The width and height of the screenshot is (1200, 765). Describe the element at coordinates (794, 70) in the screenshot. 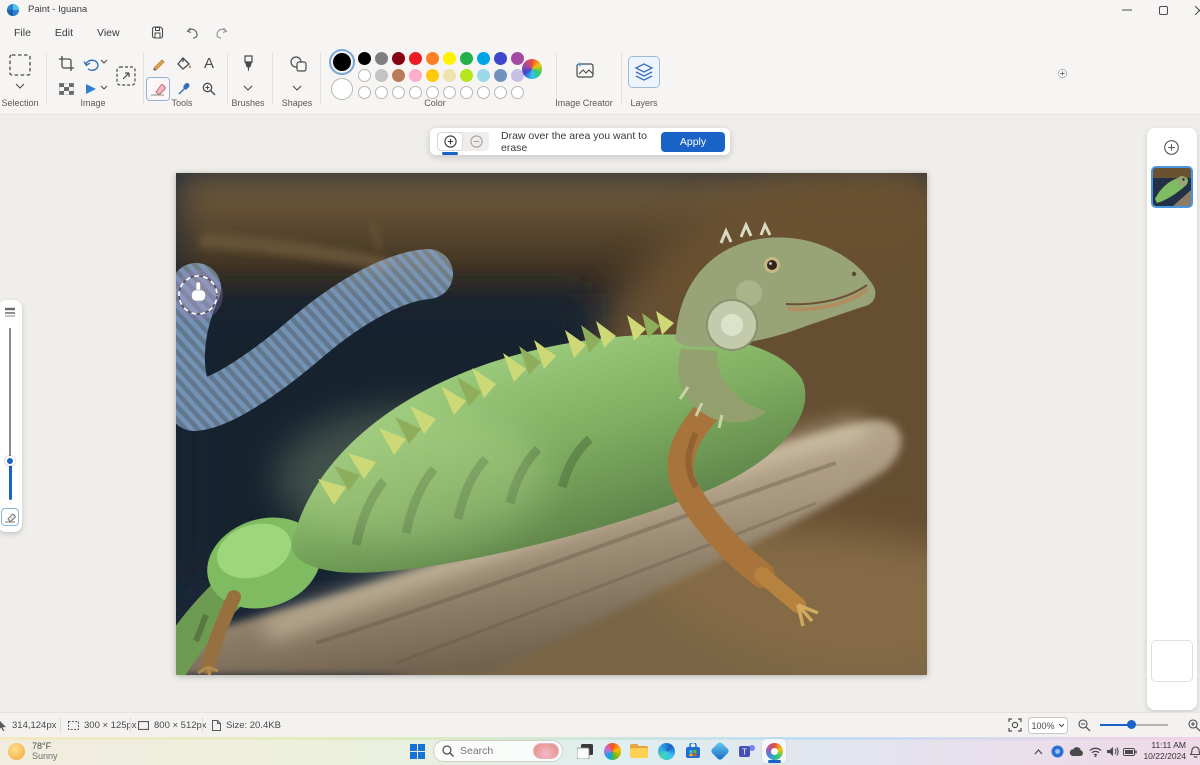

I see `edit-colors-button` at that location.